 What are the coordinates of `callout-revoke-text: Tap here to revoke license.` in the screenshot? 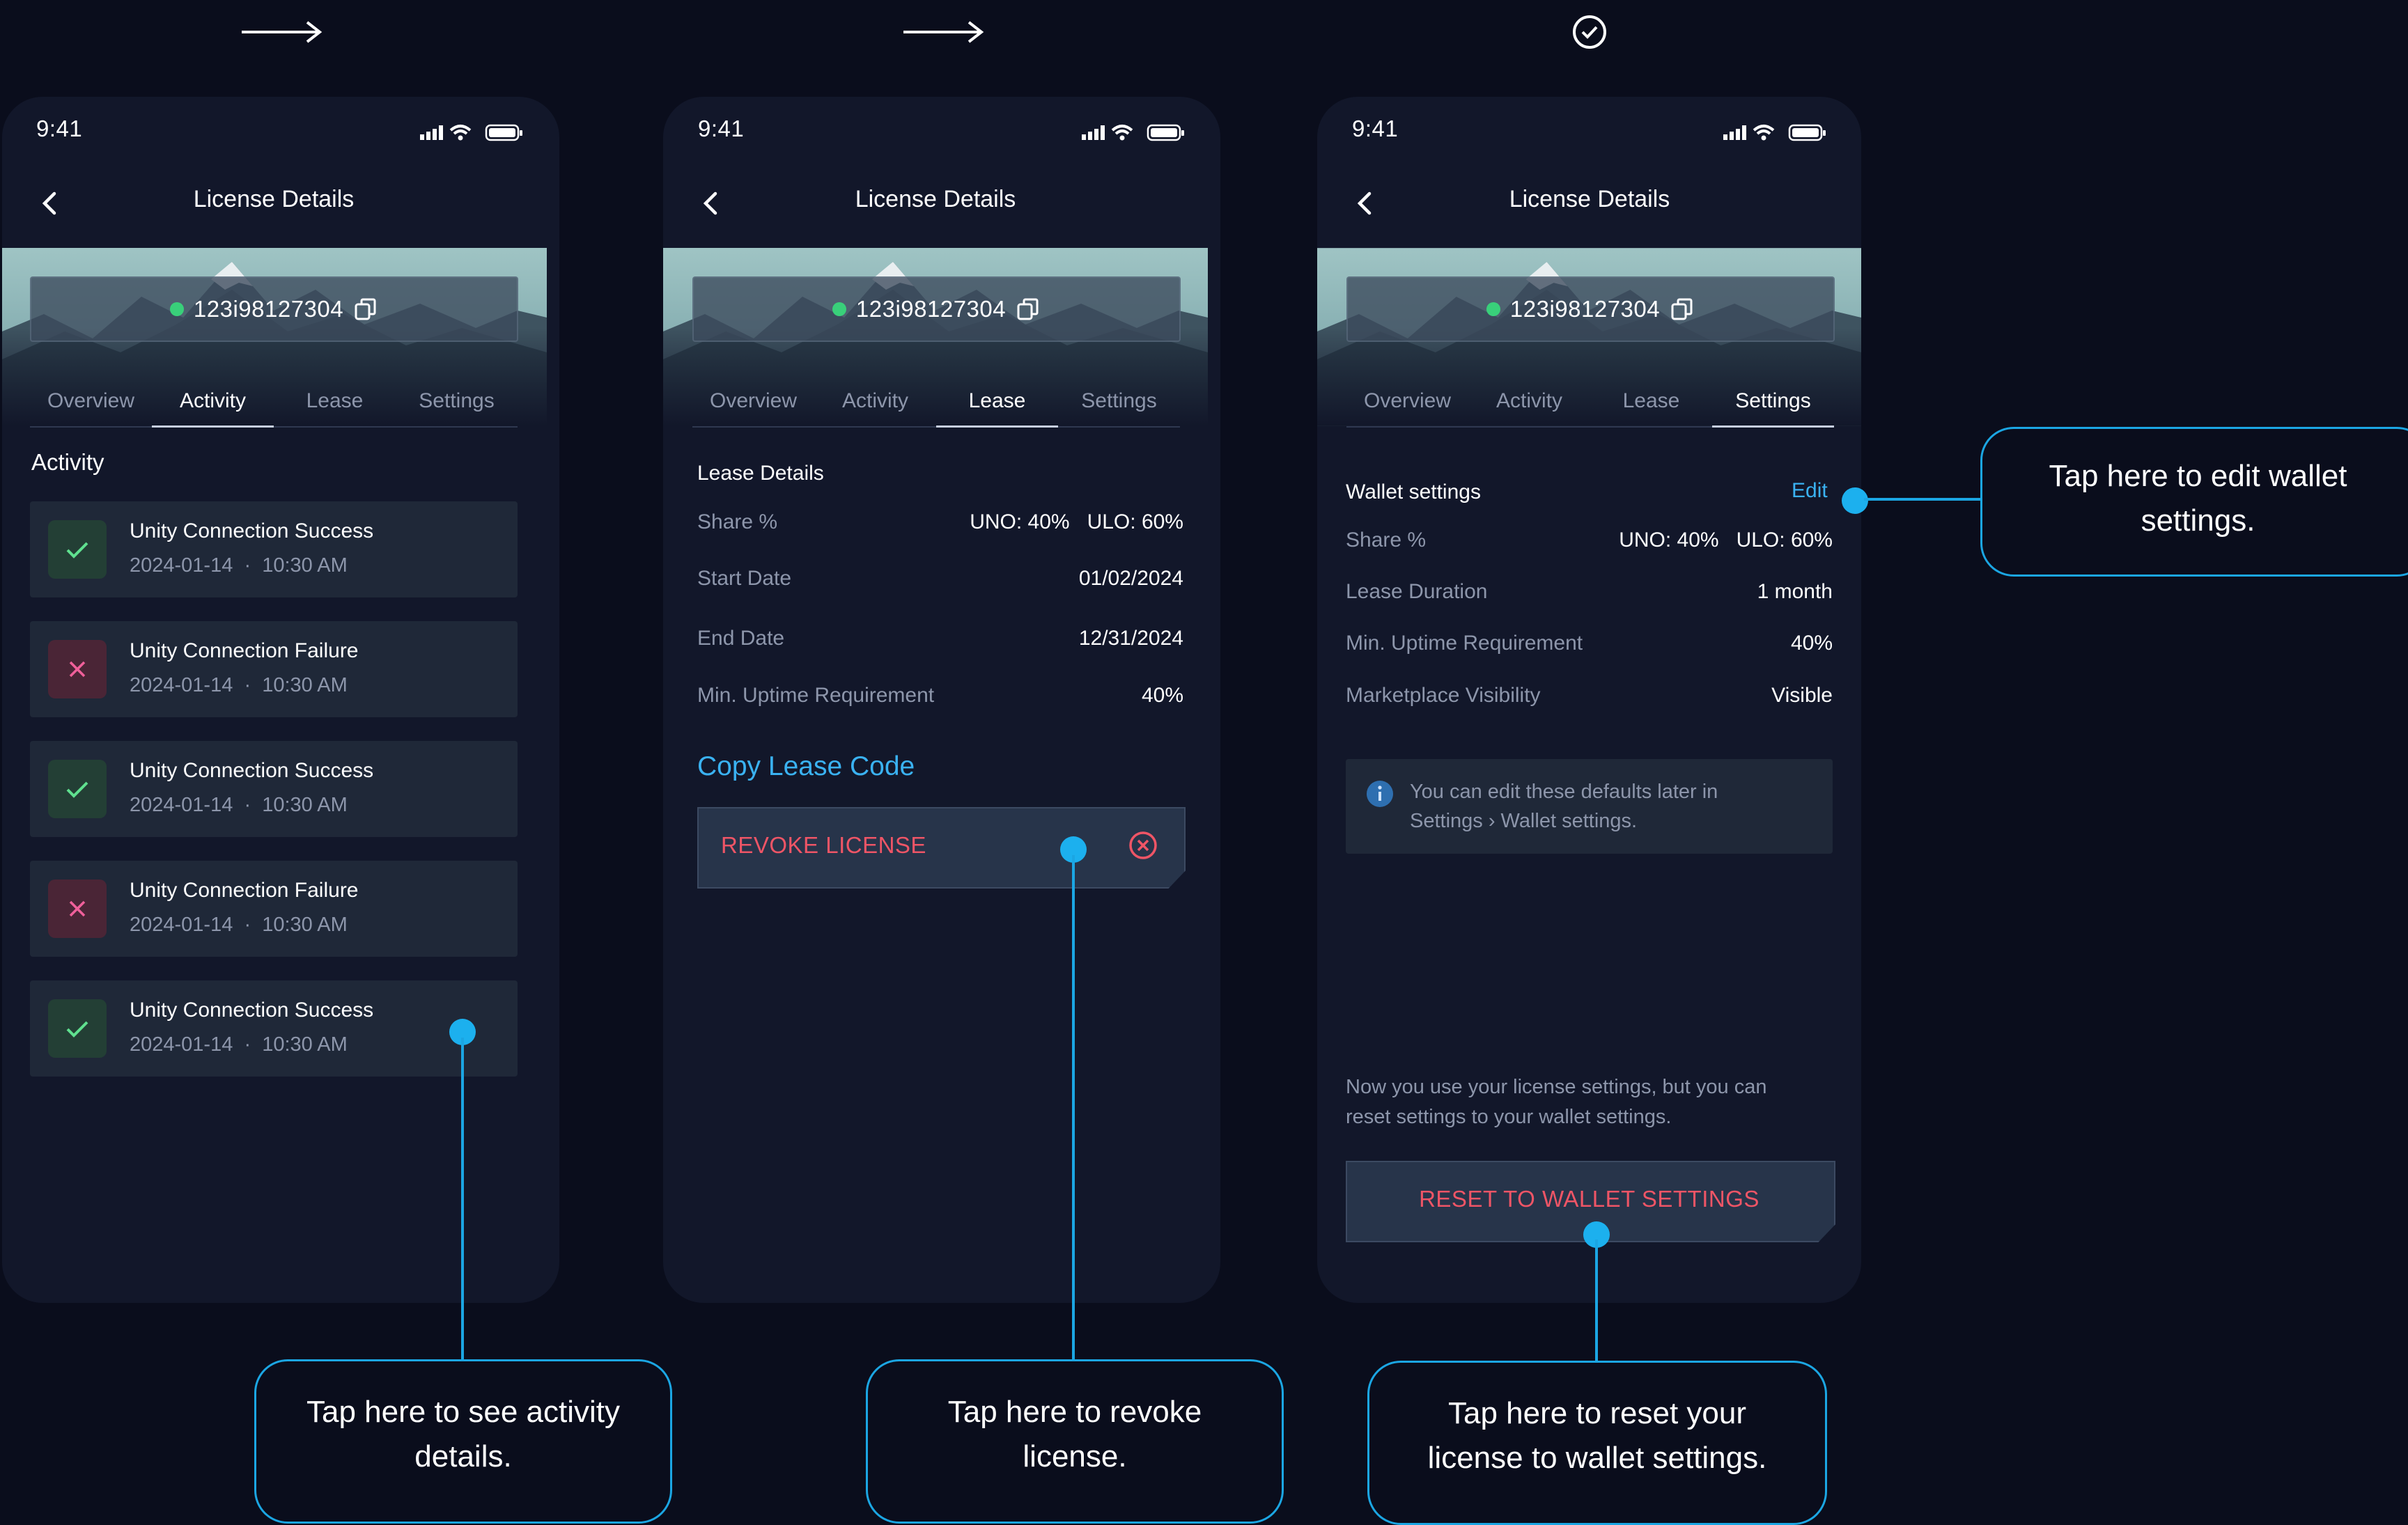 It's located at (1074, 1434).